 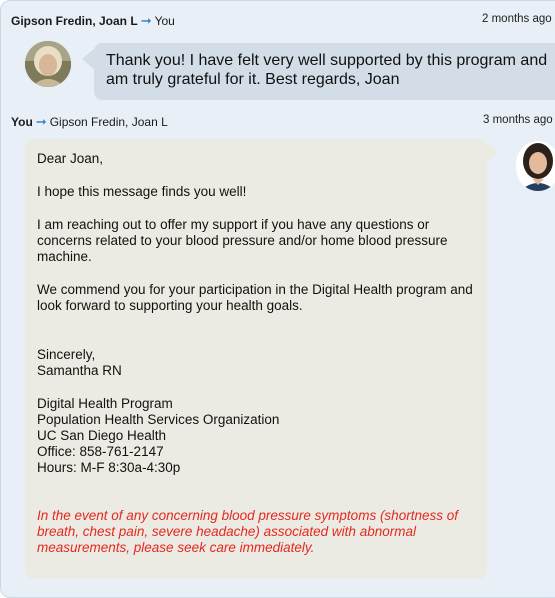 I want to click on recipient-name: Gipson Fredin, Joan L, so click(x=108, y=122).